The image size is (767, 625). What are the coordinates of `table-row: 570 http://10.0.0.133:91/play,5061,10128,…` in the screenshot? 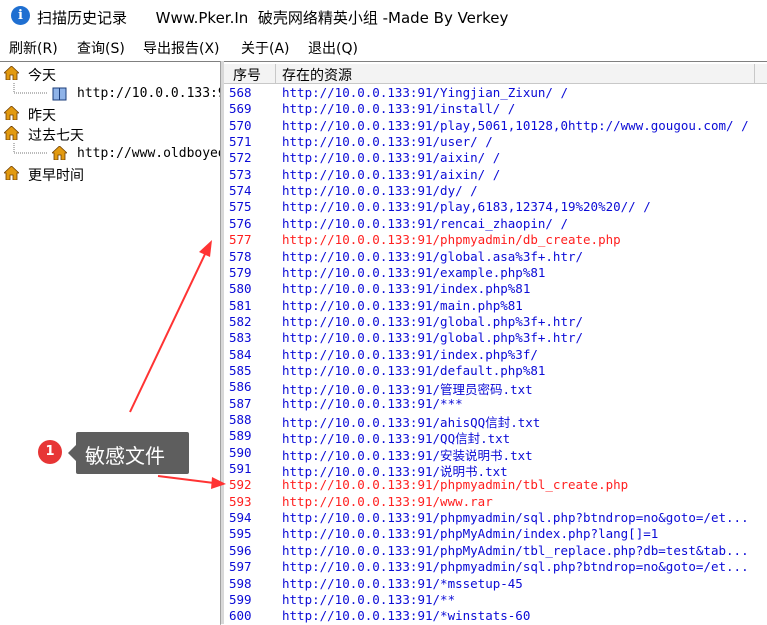 It's located at (495, 126).